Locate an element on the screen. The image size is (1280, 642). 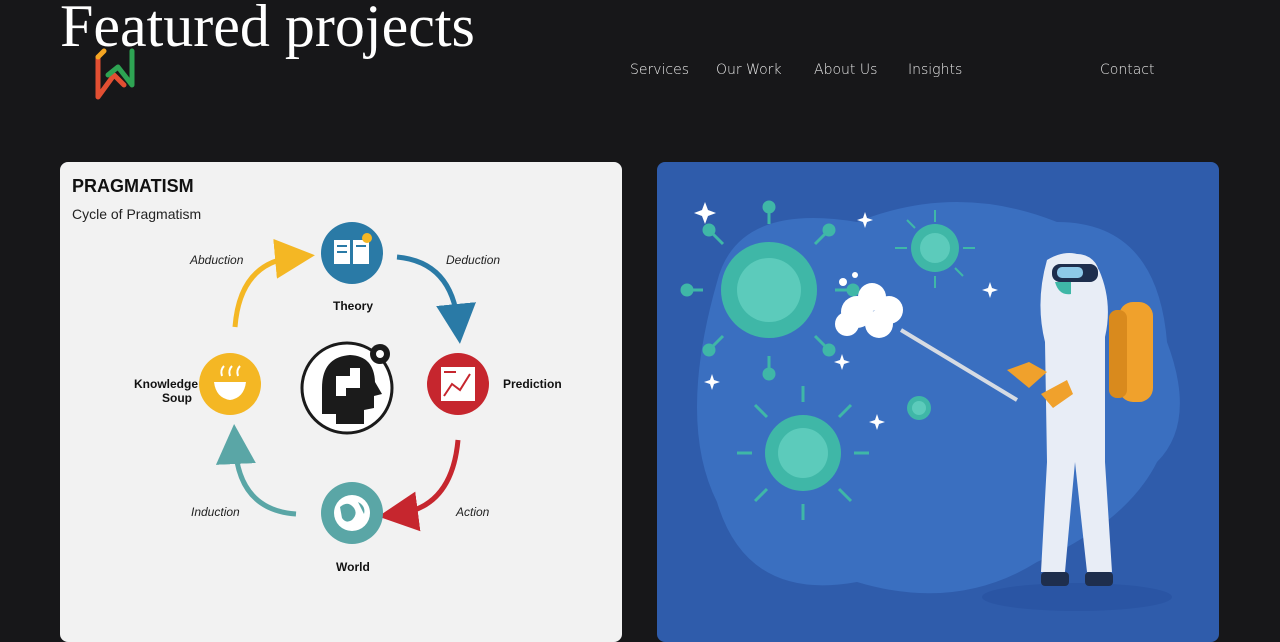
diagram-subtitle: Cycle of Pragmatism is located at coordinates (137, 214).